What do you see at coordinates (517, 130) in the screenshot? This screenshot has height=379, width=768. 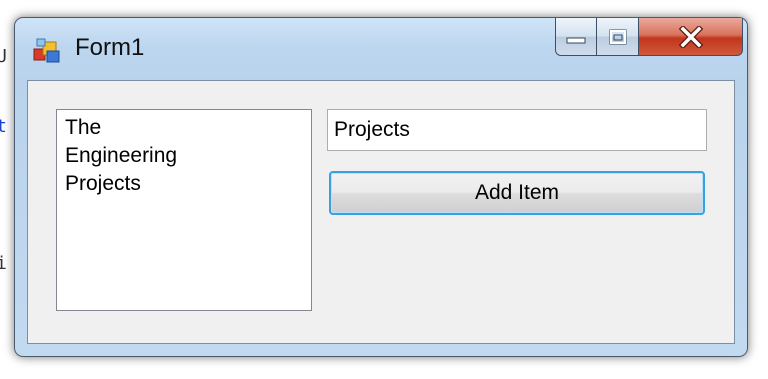 I see `item-textbox` at bounding box center [517, 130].